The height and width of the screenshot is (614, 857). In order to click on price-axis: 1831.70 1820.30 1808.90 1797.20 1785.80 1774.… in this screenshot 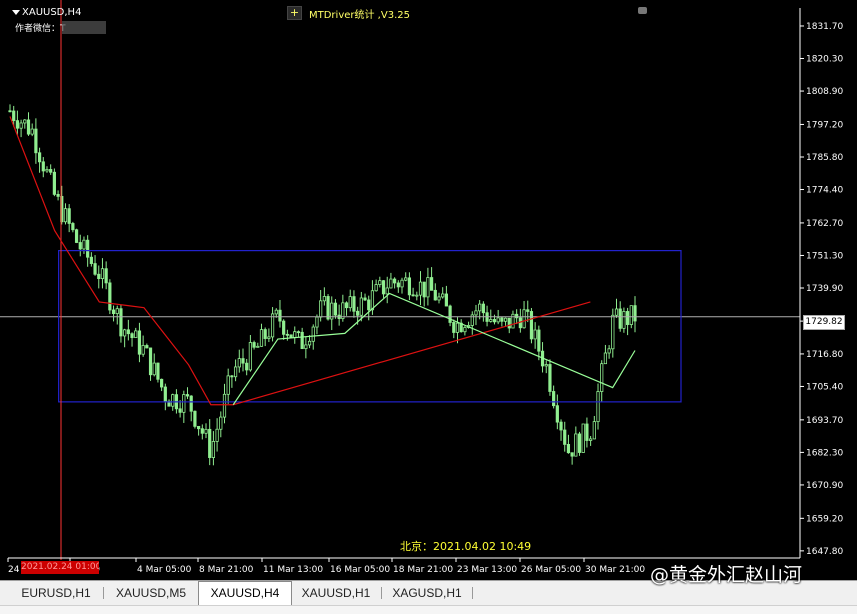, I will do `click(821, 283)`.